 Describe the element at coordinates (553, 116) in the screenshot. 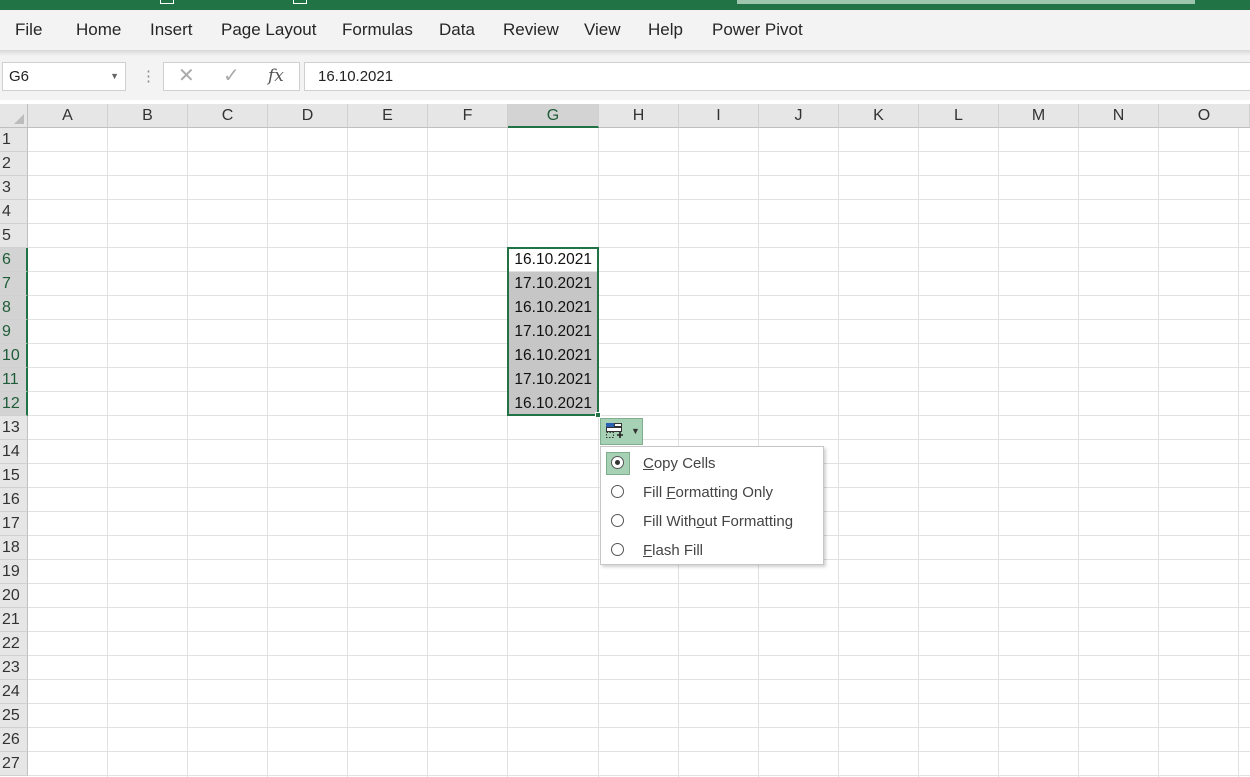

I see `column-header-g: G` at that location.